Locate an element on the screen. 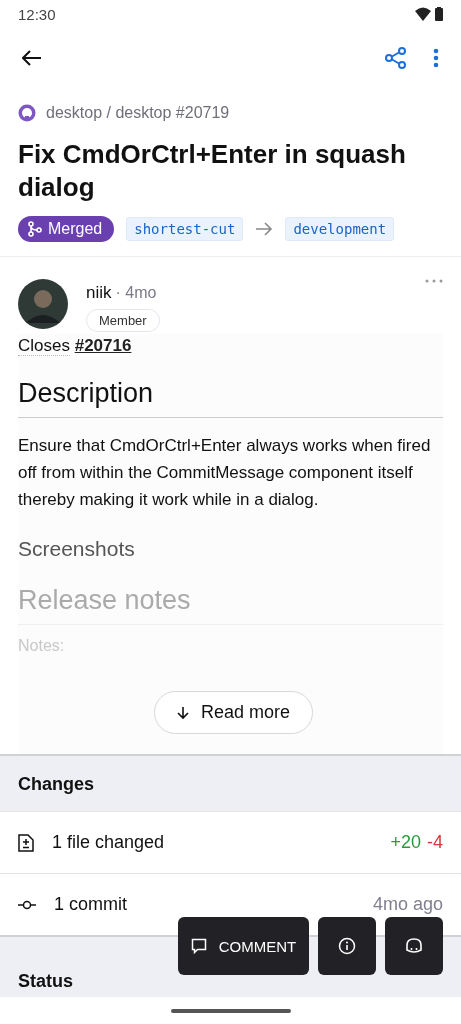 The image size is (461, 1024). status-heading: Status is located at coordinates (45, 981).